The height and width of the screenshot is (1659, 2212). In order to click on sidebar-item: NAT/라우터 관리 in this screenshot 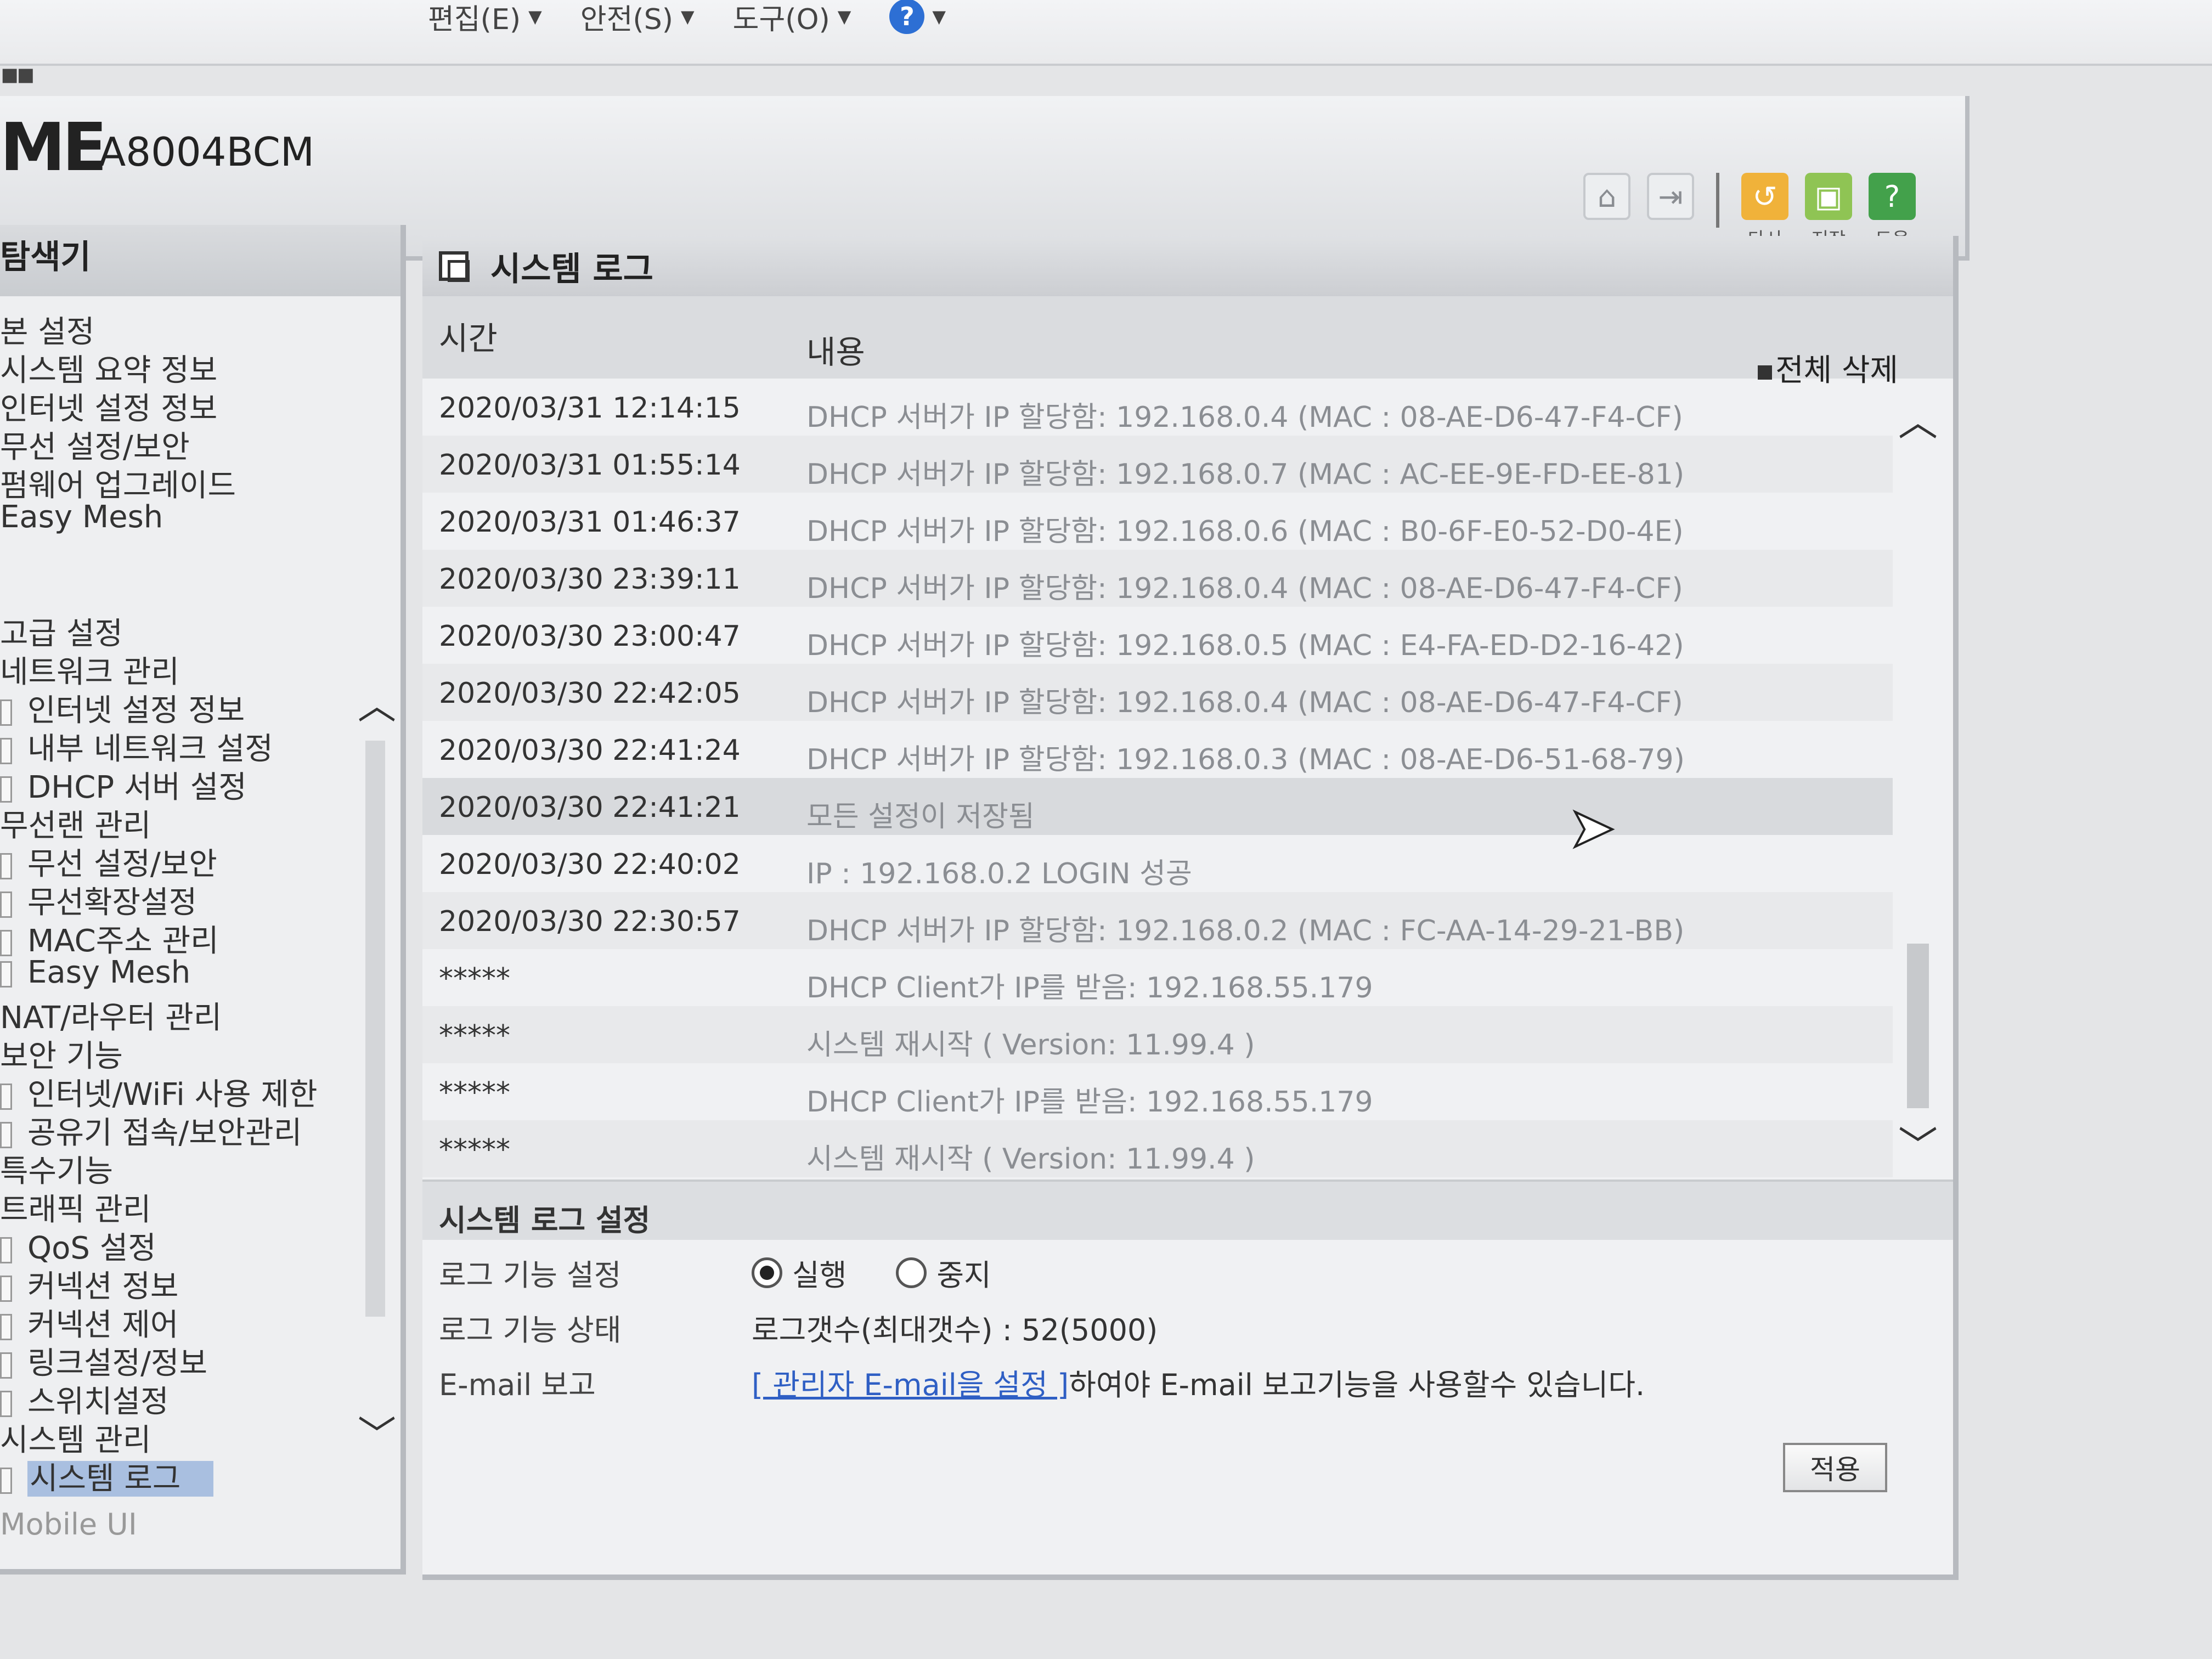, I will do `click(111, 1015)`.